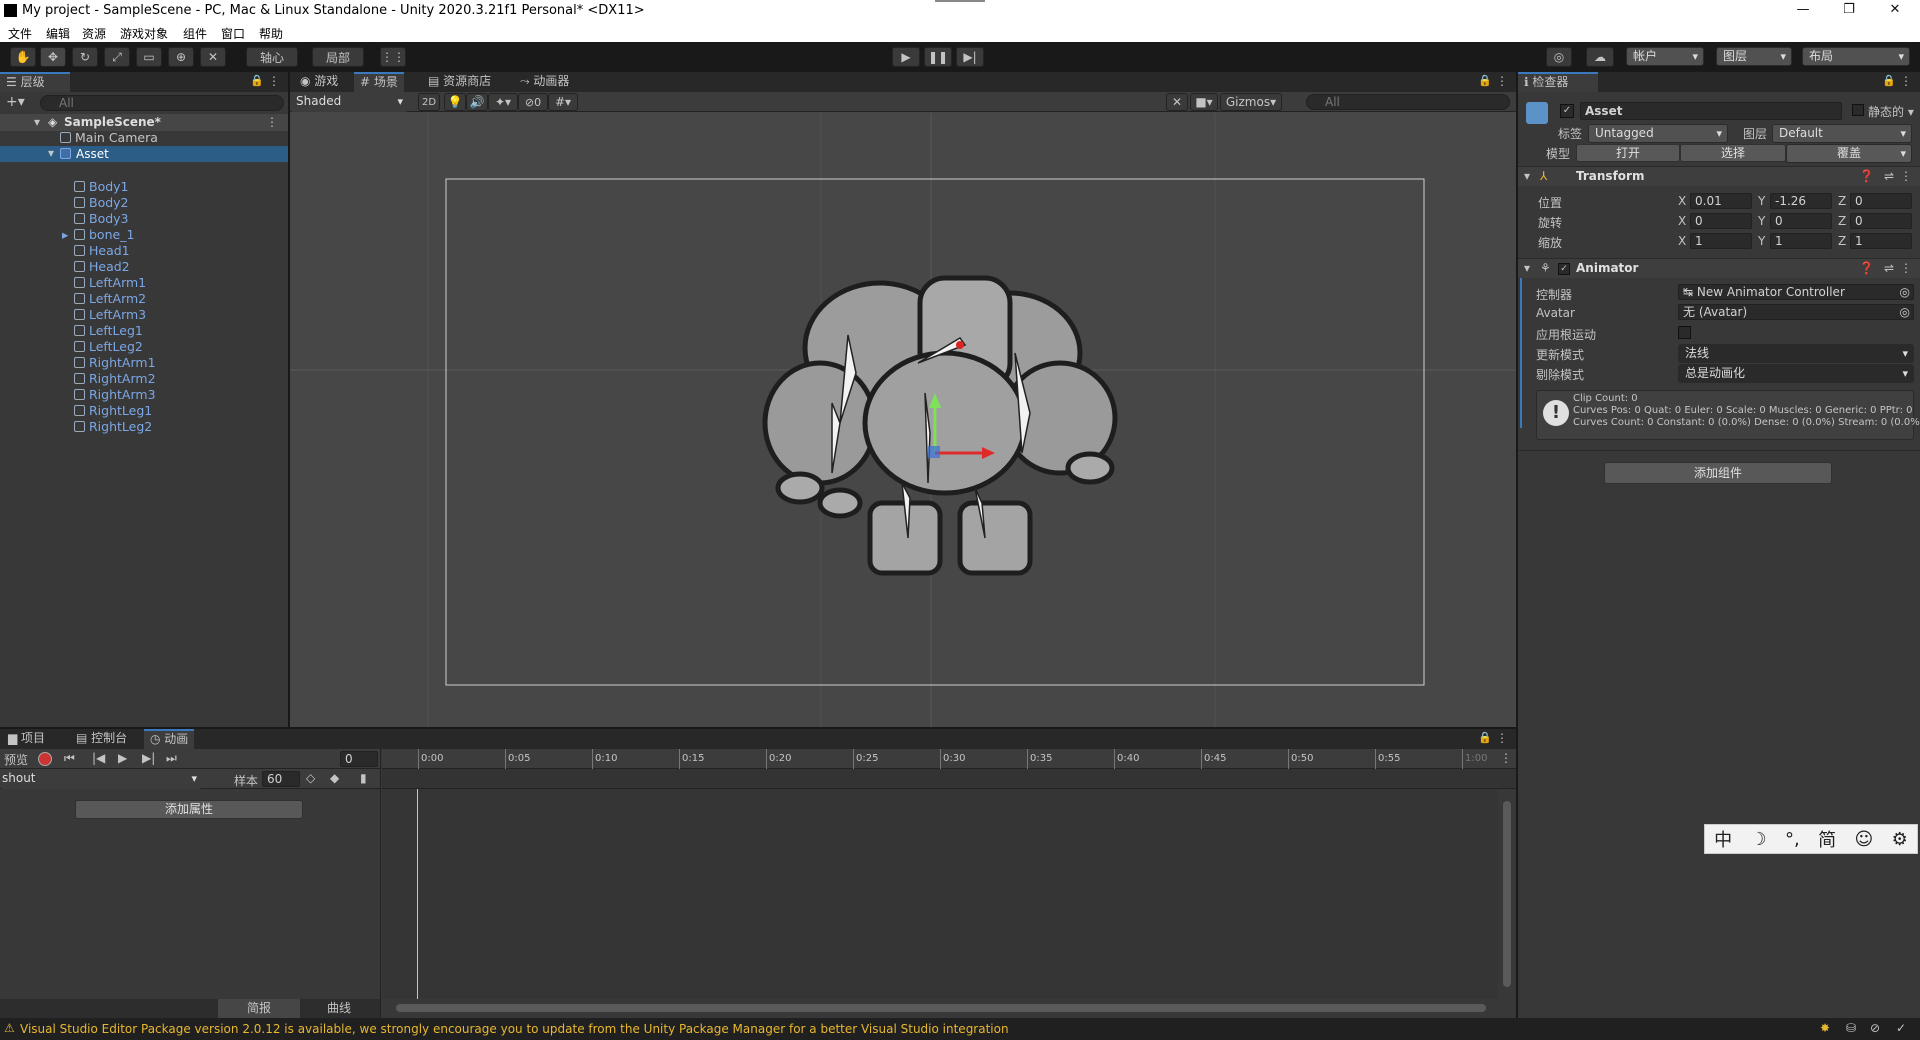 The image size is (1920, 1040). I want to click on position-y-field: -1.26, so click(1801, 201).